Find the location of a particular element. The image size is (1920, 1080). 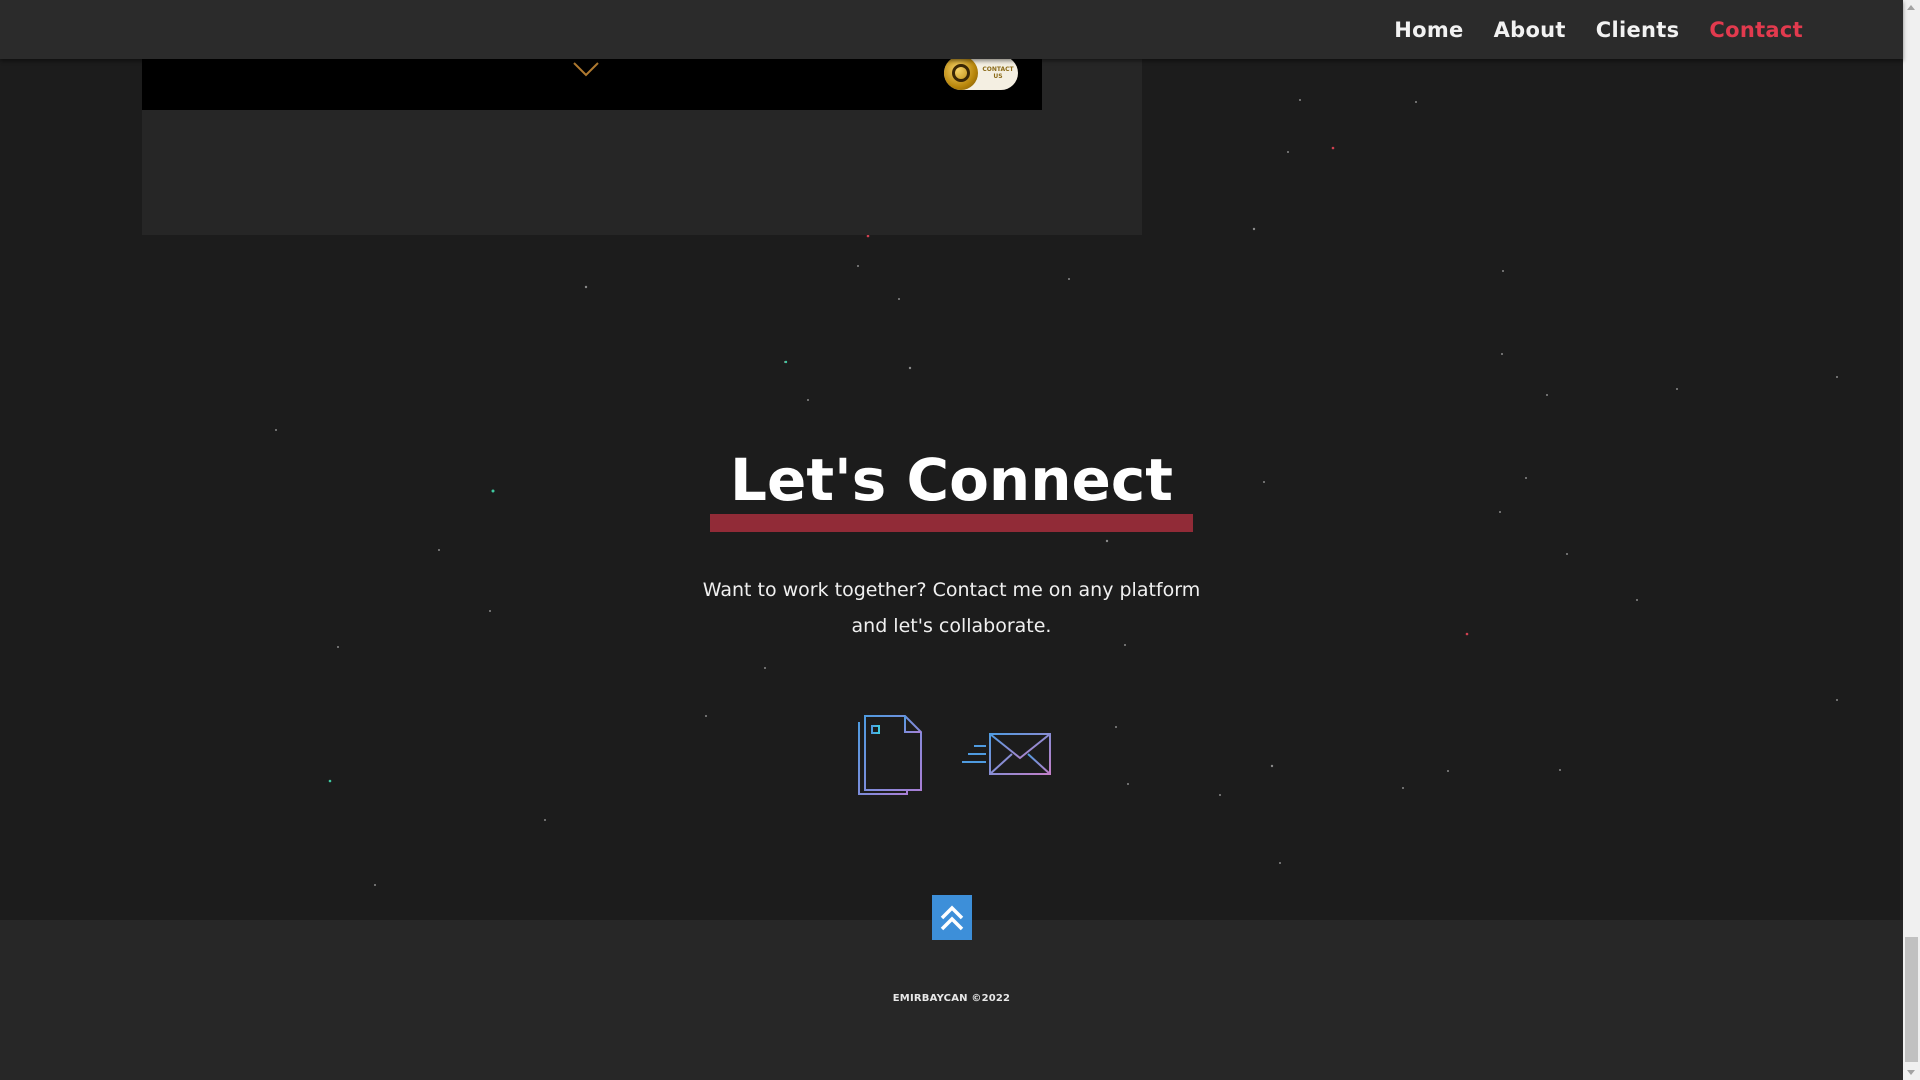

top-navbar: Home About Clients Contact is located at coordinates (951, 29).